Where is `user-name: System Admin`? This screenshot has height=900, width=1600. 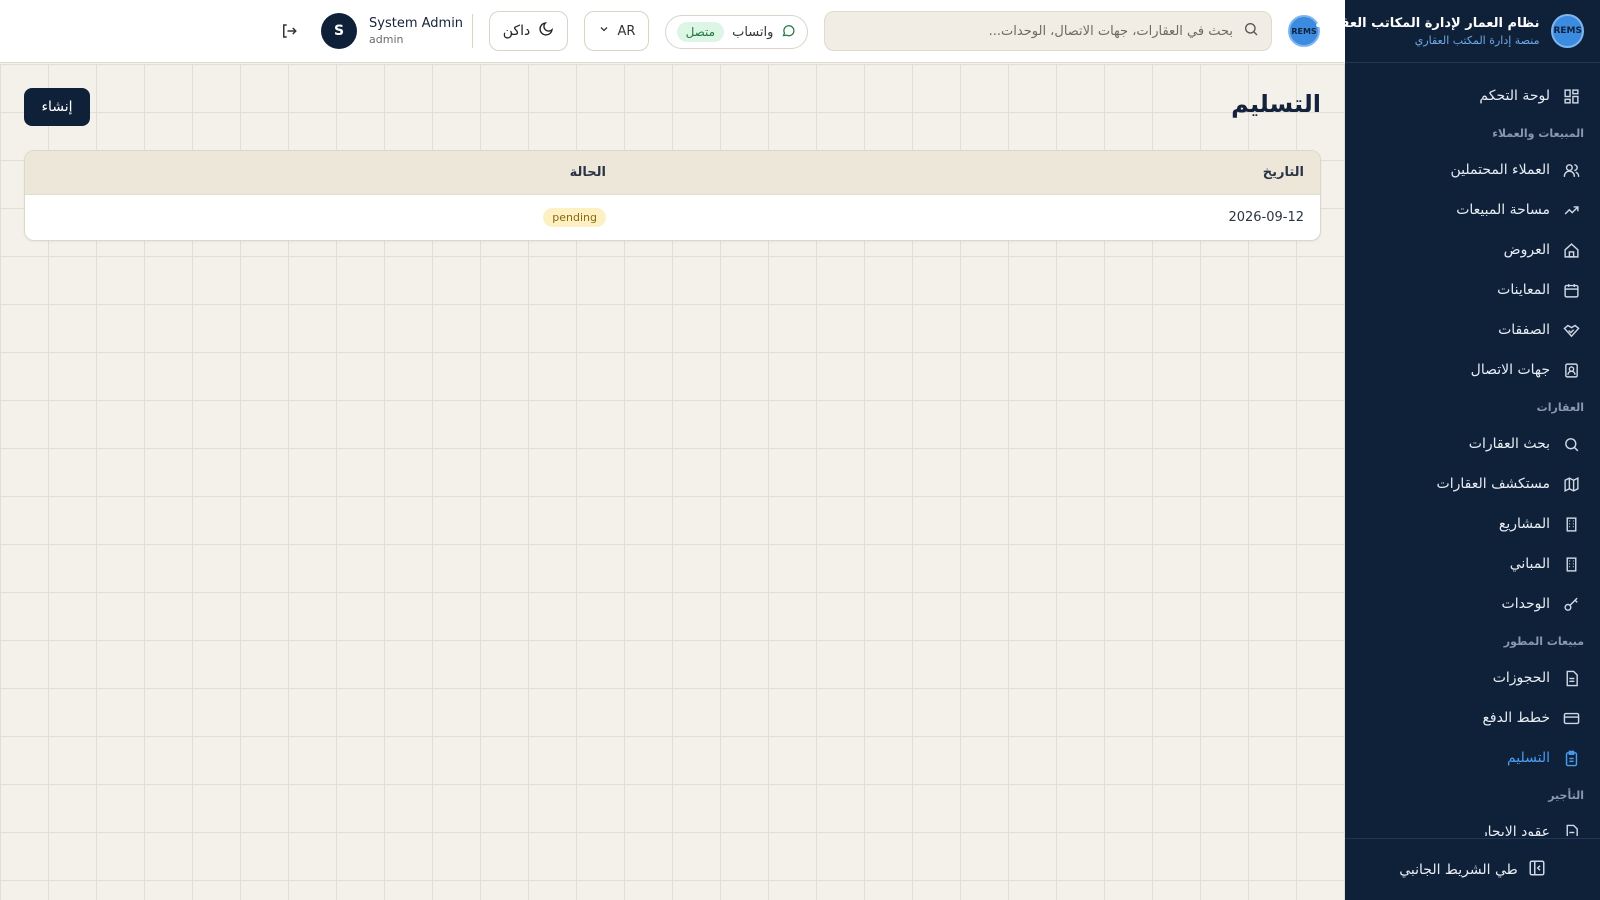 user-name: System Admin is located at coordinates (416, 23).